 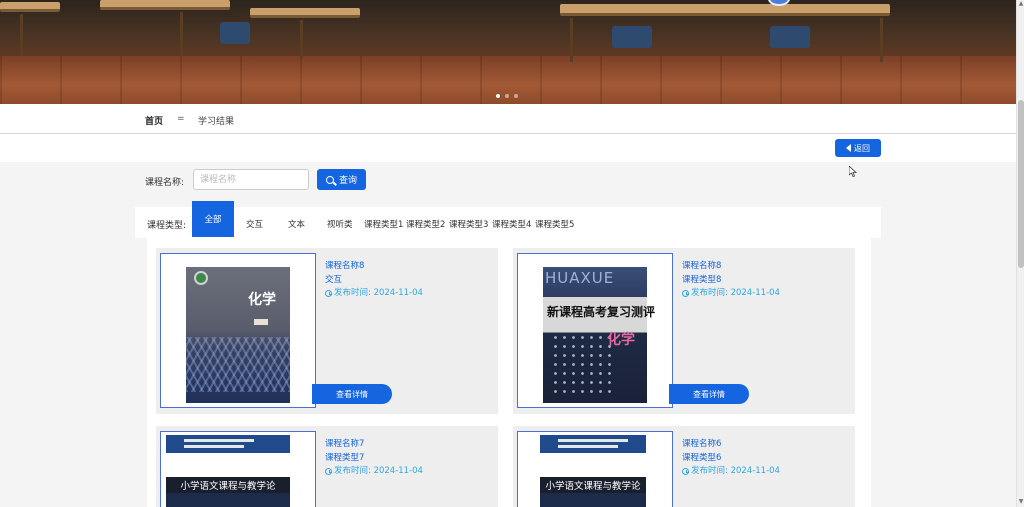 I want to click on cover-label, so click(x=261, y=322).